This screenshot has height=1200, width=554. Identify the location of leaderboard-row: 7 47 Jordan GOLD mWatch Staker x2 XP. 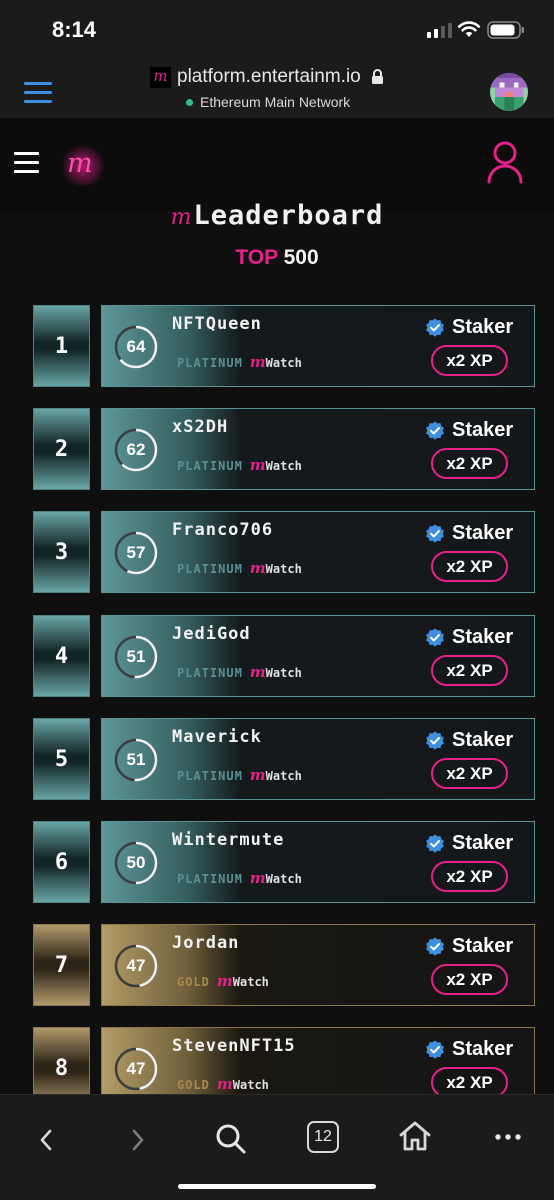
(284, 965).